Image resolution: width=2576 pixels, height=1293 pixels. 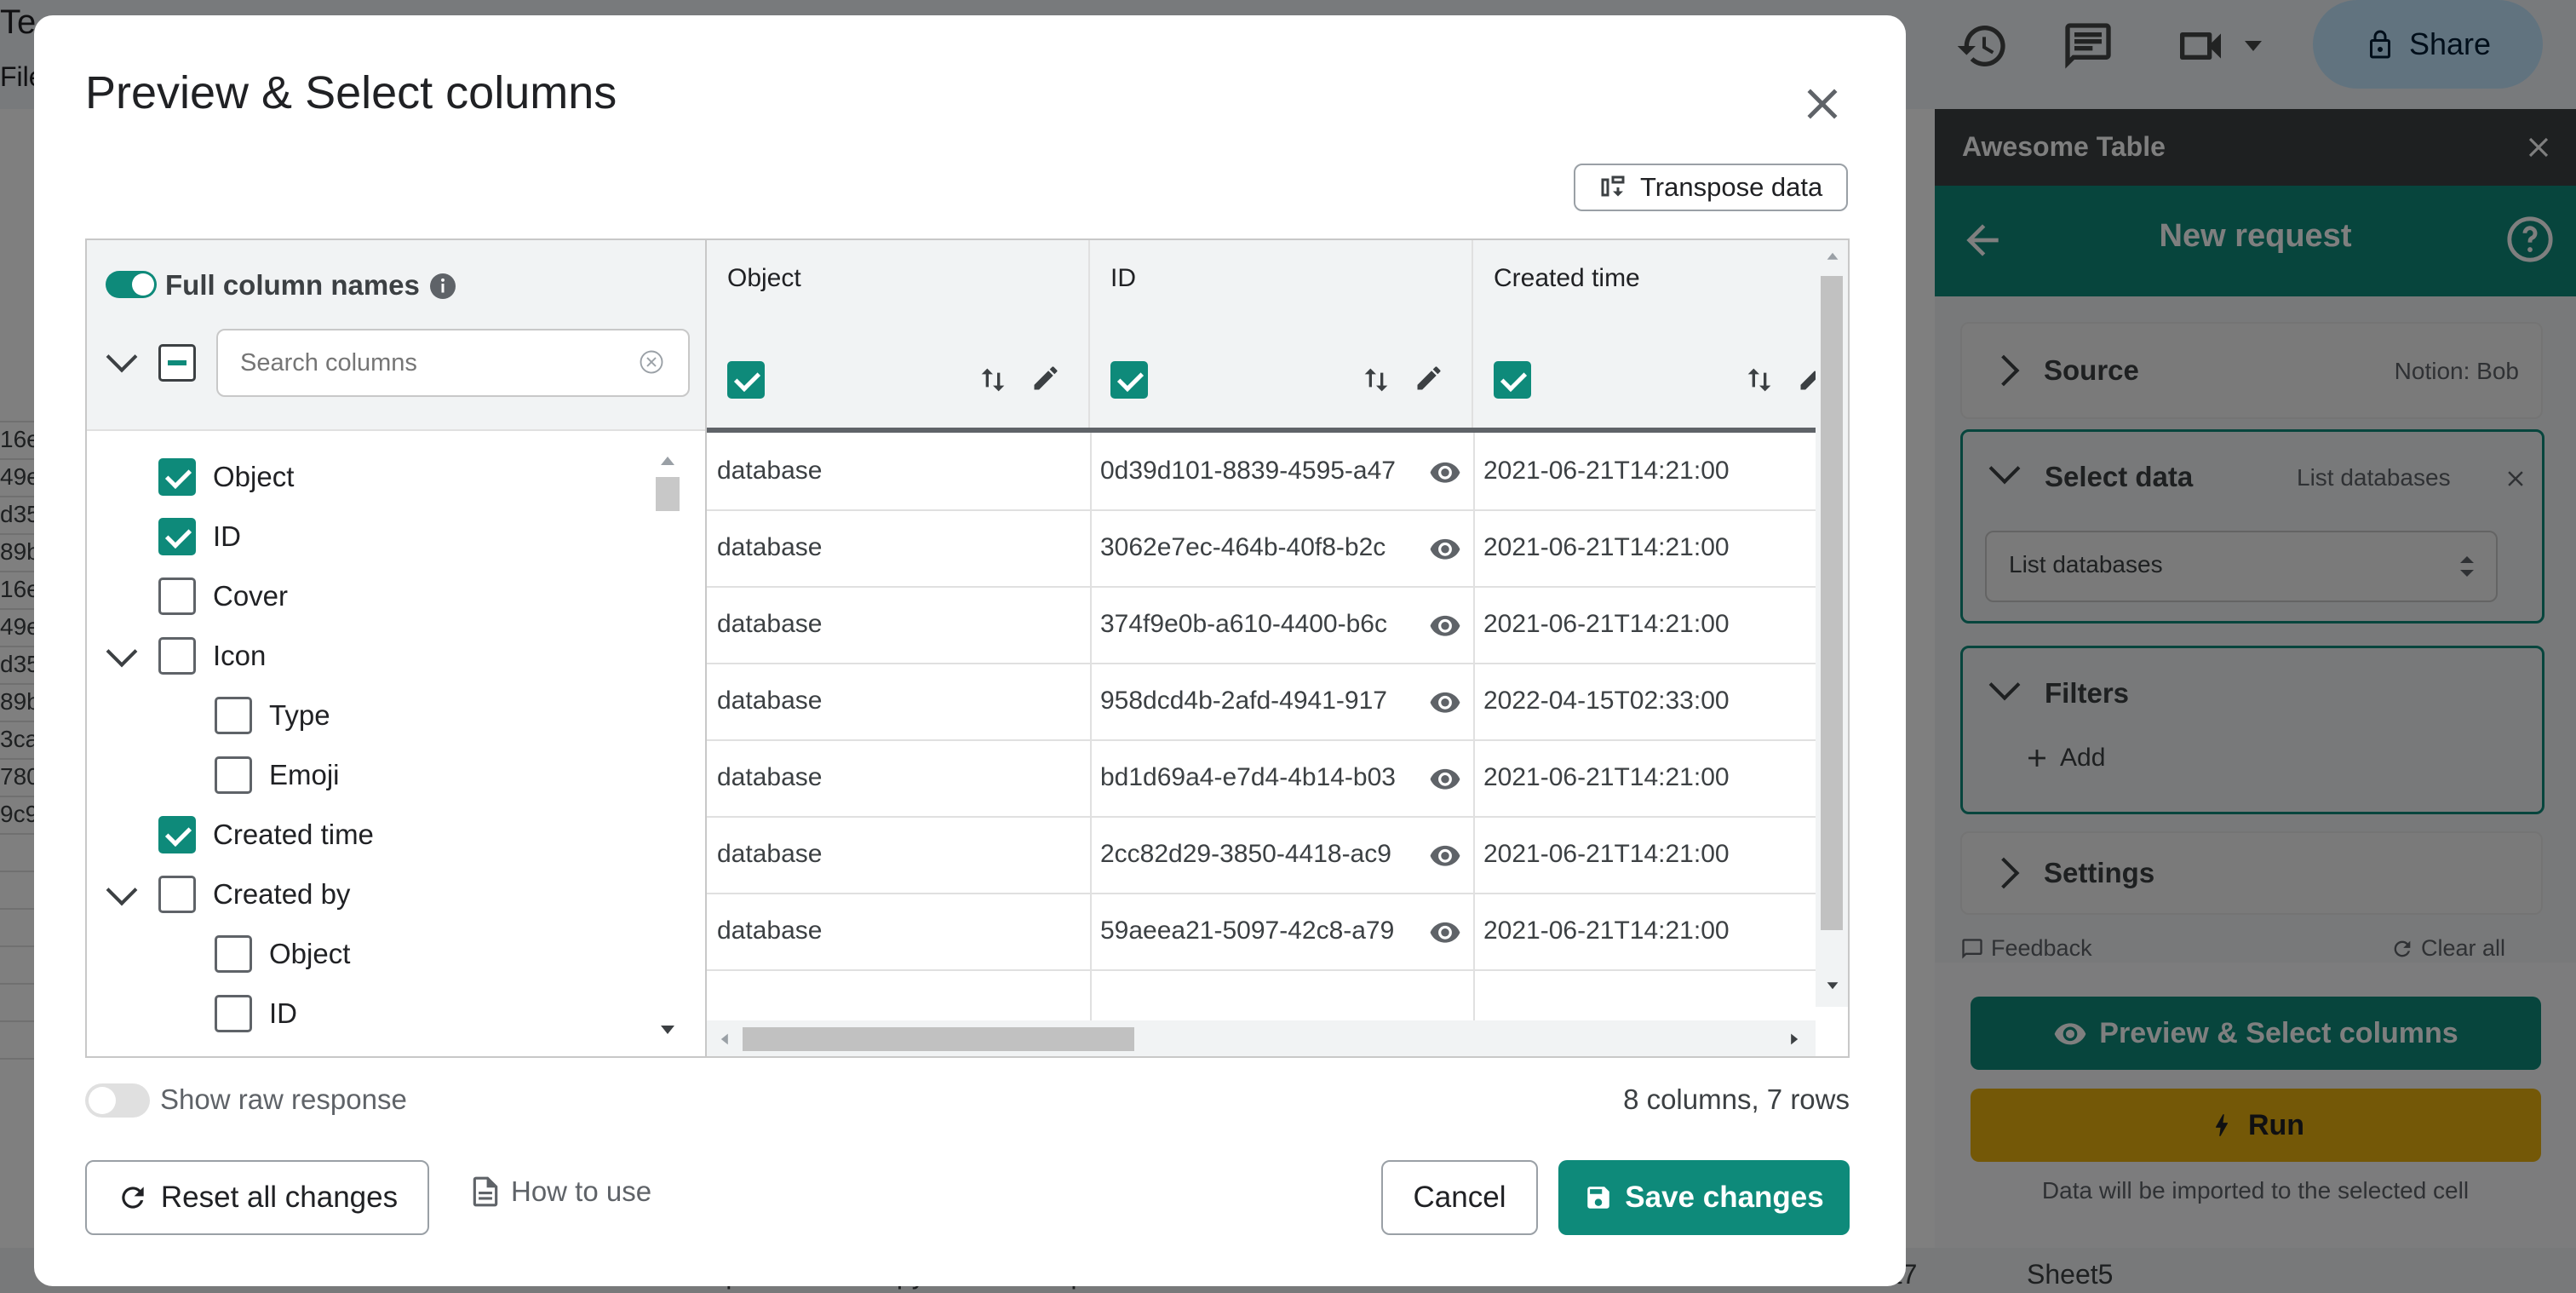 I want to click on table-cell: 2cc82d29-3850-4418-ac9, so click(x=1245, y=854).